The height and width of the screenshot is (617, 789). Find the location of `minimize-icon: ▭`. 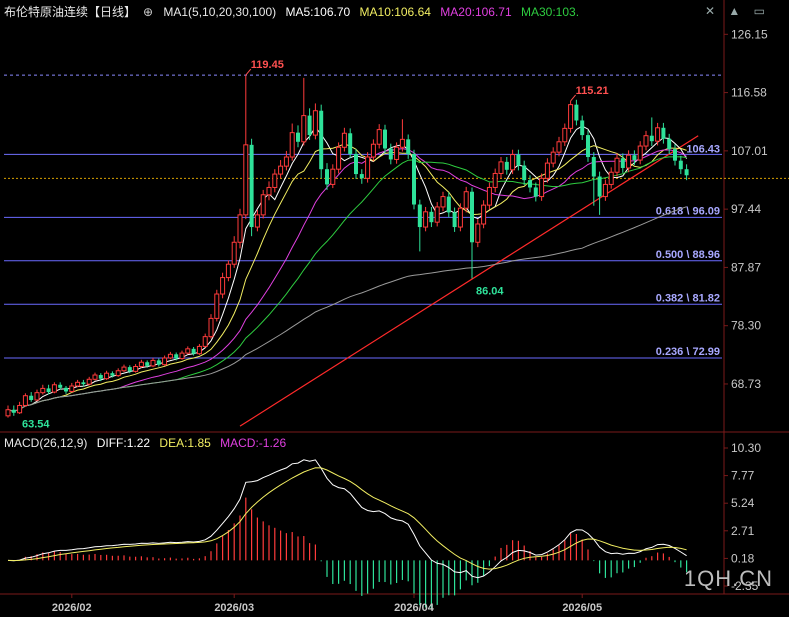

minimize-icon: ▭ is located at coordinates (759, 11).